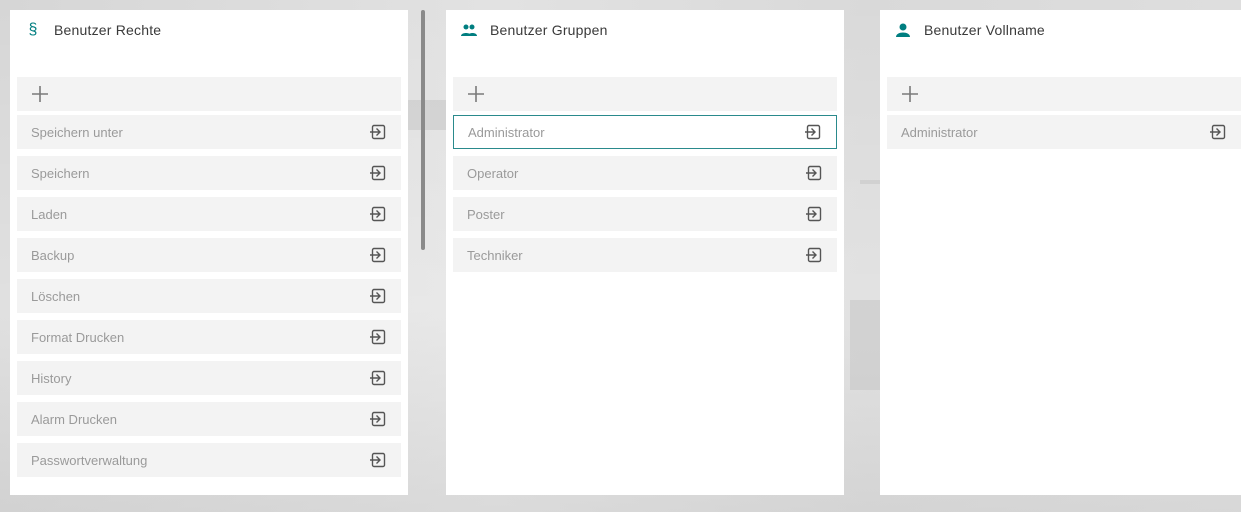 The height and width of the screenshot is (512, 1241). What do you see at coordinates (33, 29) in the screenshot?
I see `section-sign-icon: §` at bounding box center [33, 29].